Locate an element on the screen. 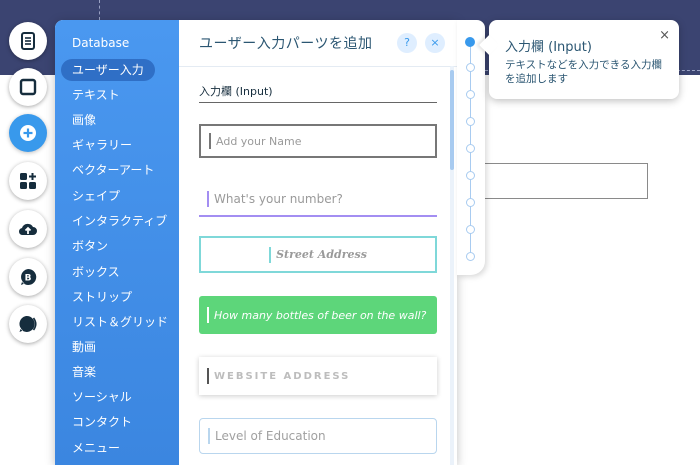 The width and height of the screenshot is (700, 465). pages-button is located at coordinates (28, 41).